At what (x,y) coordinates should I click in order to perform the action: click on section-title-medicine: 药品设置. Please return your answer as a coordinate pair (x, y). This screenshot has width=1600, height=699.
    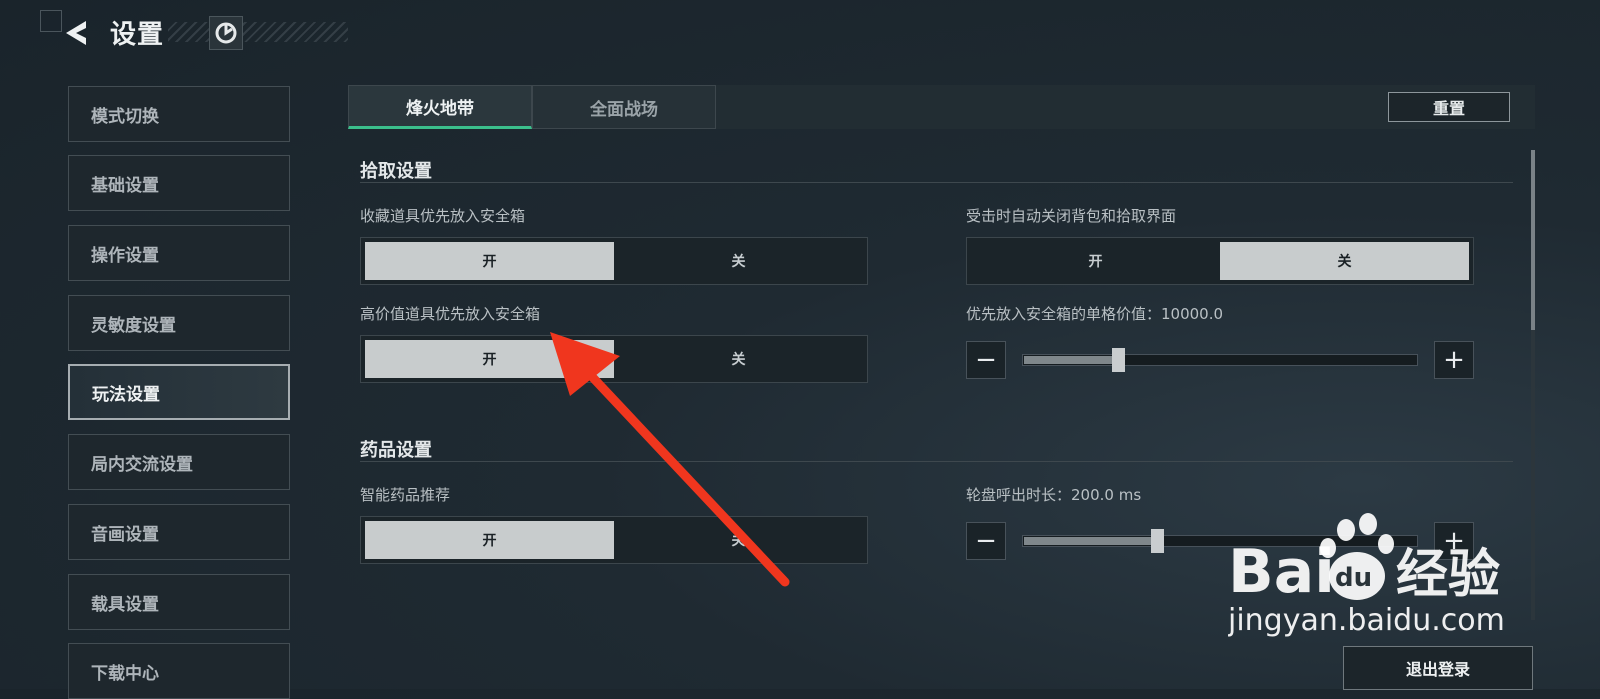
    Looking at the image, I should click on (396, 450).